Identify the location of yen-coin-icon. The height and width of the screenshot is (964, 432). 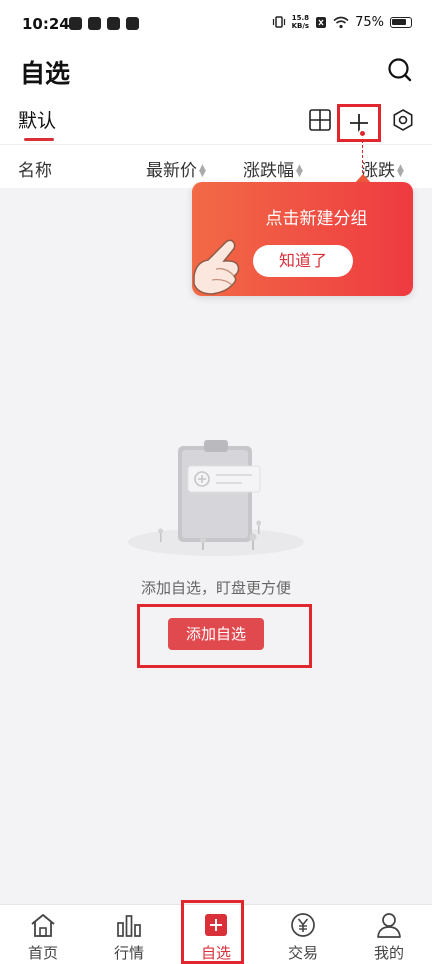
(303, 925).